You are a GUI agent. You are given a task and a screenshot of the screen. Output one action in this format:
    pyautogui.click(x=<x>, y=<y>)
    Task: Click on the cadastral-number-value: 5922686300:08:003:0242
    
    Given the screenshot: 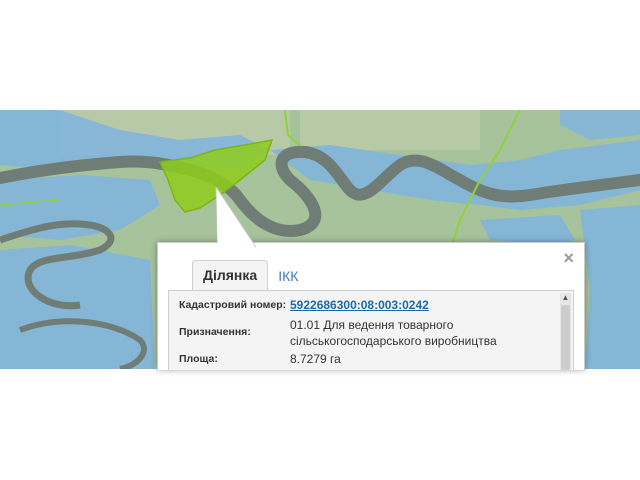 What is the action you would take?
    pyautogui.click(x=359, y=305)
    